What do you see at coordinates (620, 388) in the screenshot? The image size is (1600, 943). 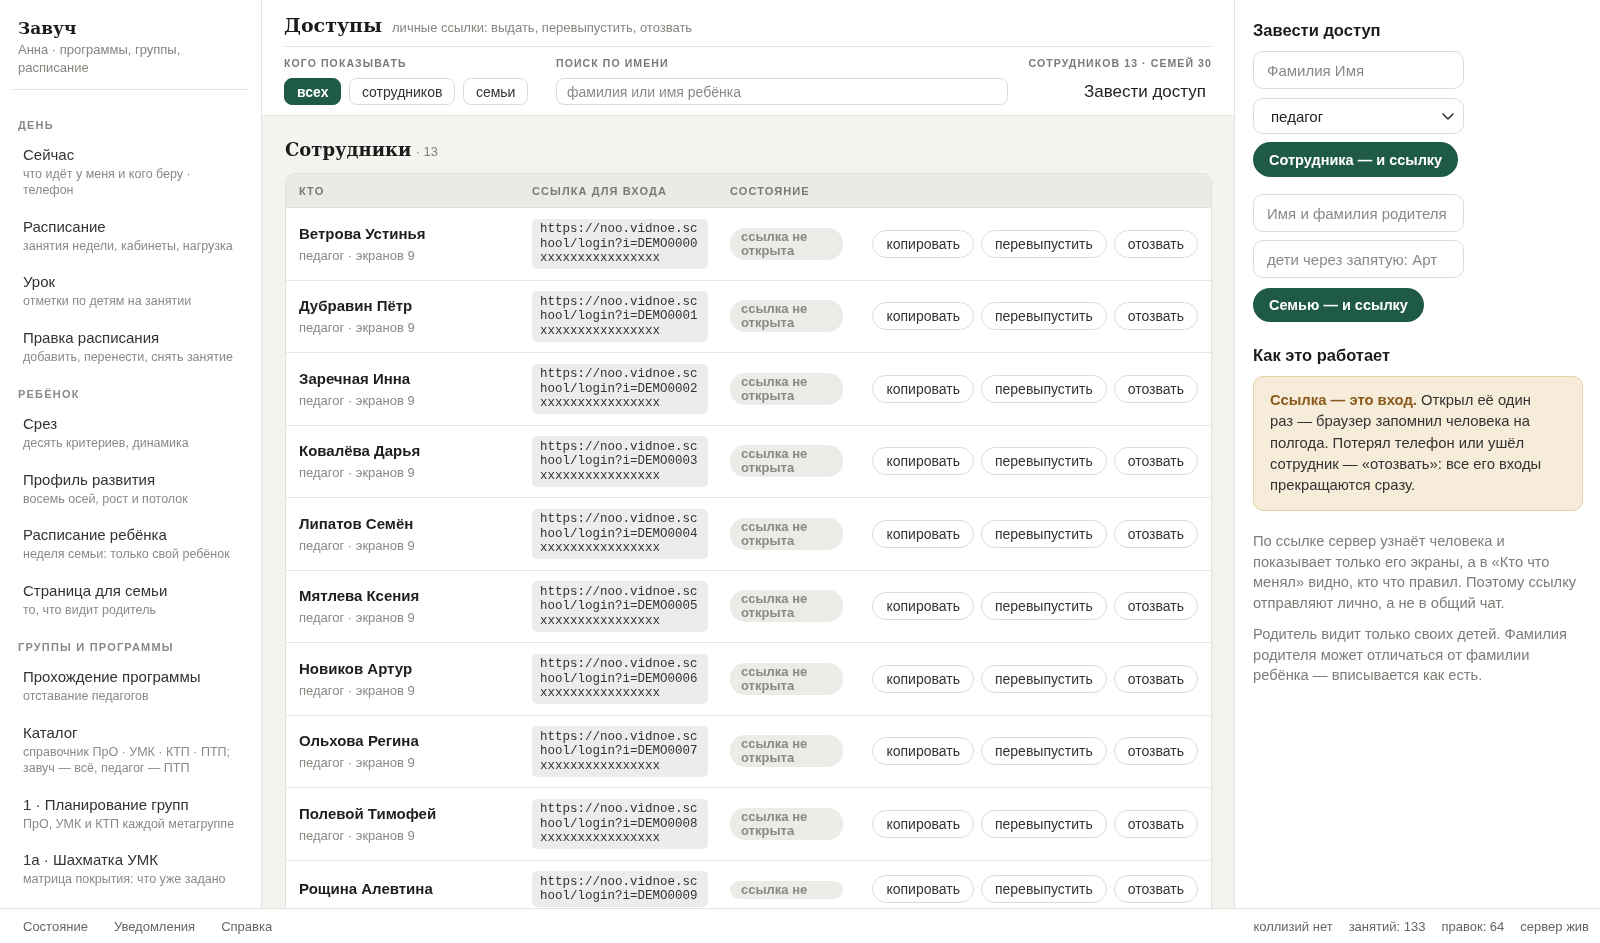 I see `login-url: https://noo.vidnoe.school/login?i=DEMO0002xxxxxxxxxxxxxxxx` at bounding box center [620, 388].